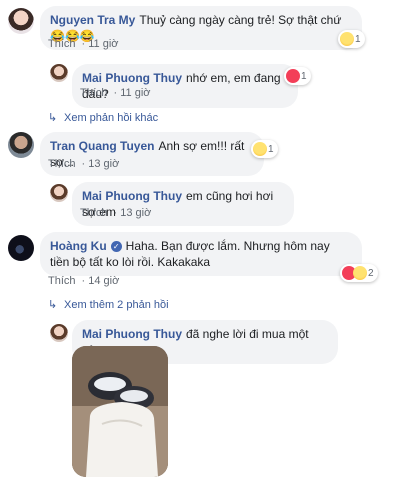 Image resolution: width=400 pixels, height=477 pixels. Describe the element at coordinates (293, 76) in the screenshot. I see `heart-reaction-icon` at that location.